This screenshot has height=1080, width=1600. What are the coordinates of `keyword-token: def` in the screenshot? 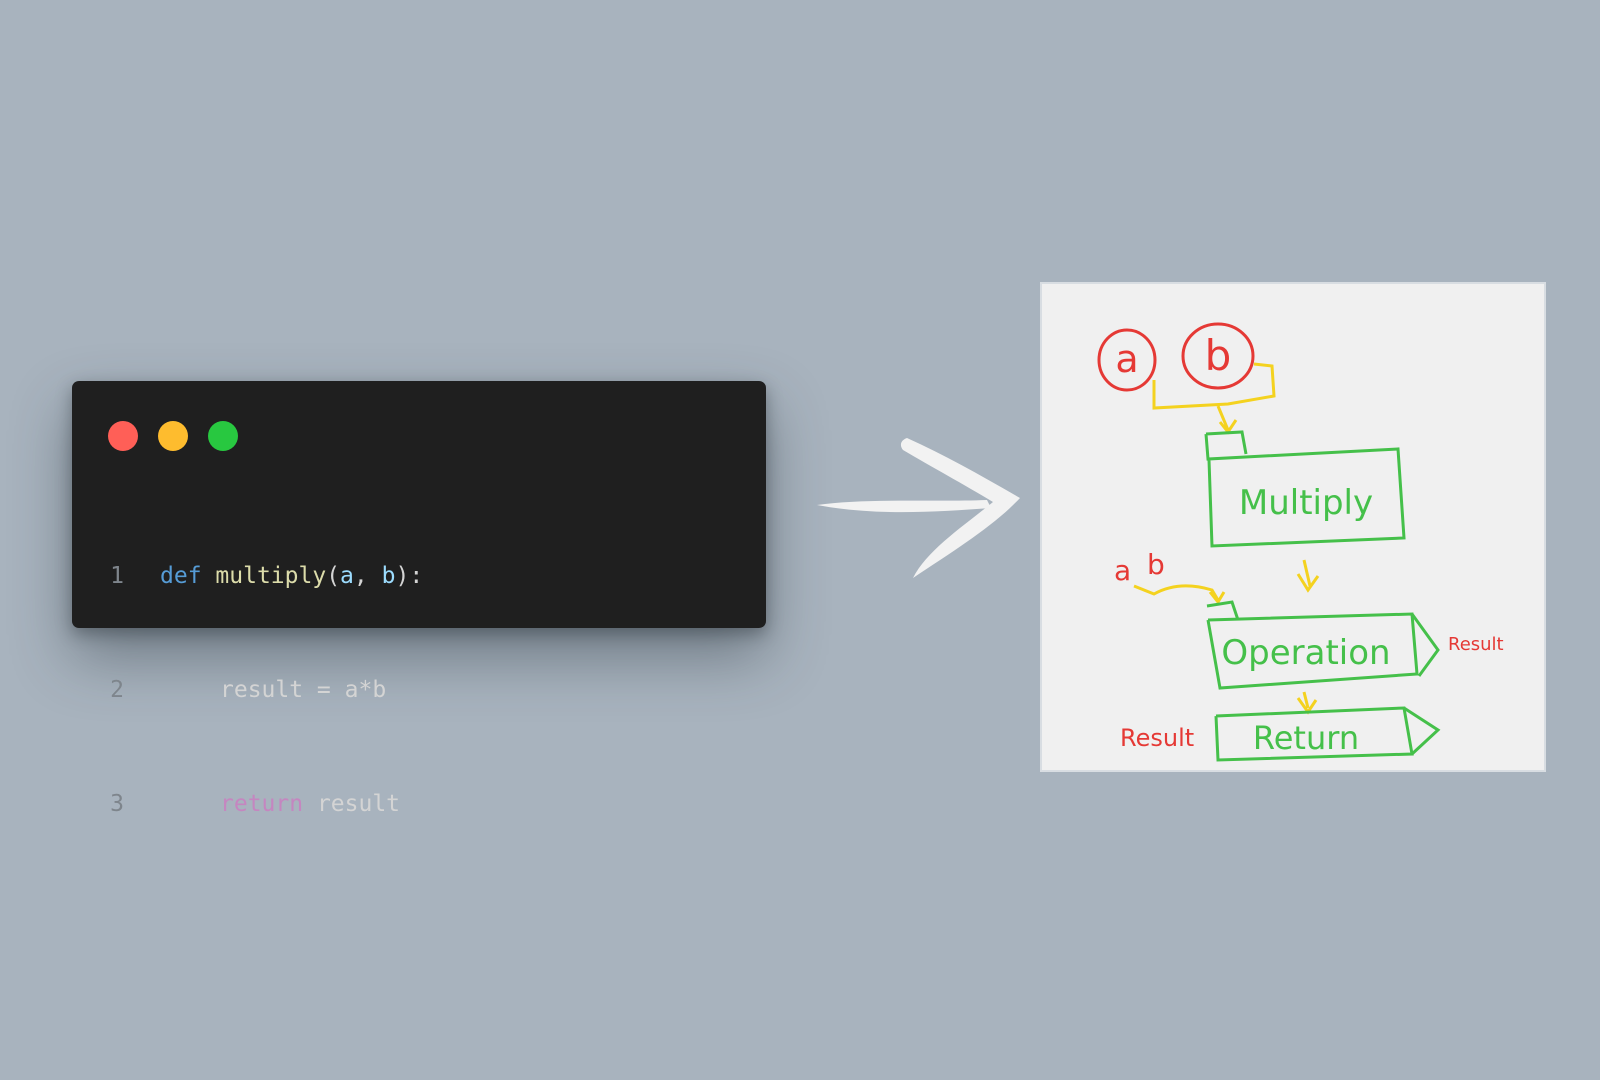 It's located at (181, 576).